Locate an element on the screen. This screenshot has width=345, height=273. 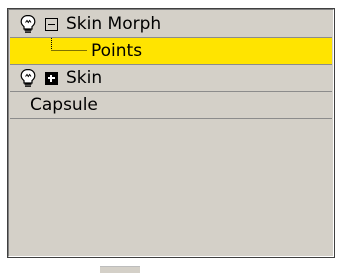
collapse-toggle-icon is located at coordinates (51, 24).